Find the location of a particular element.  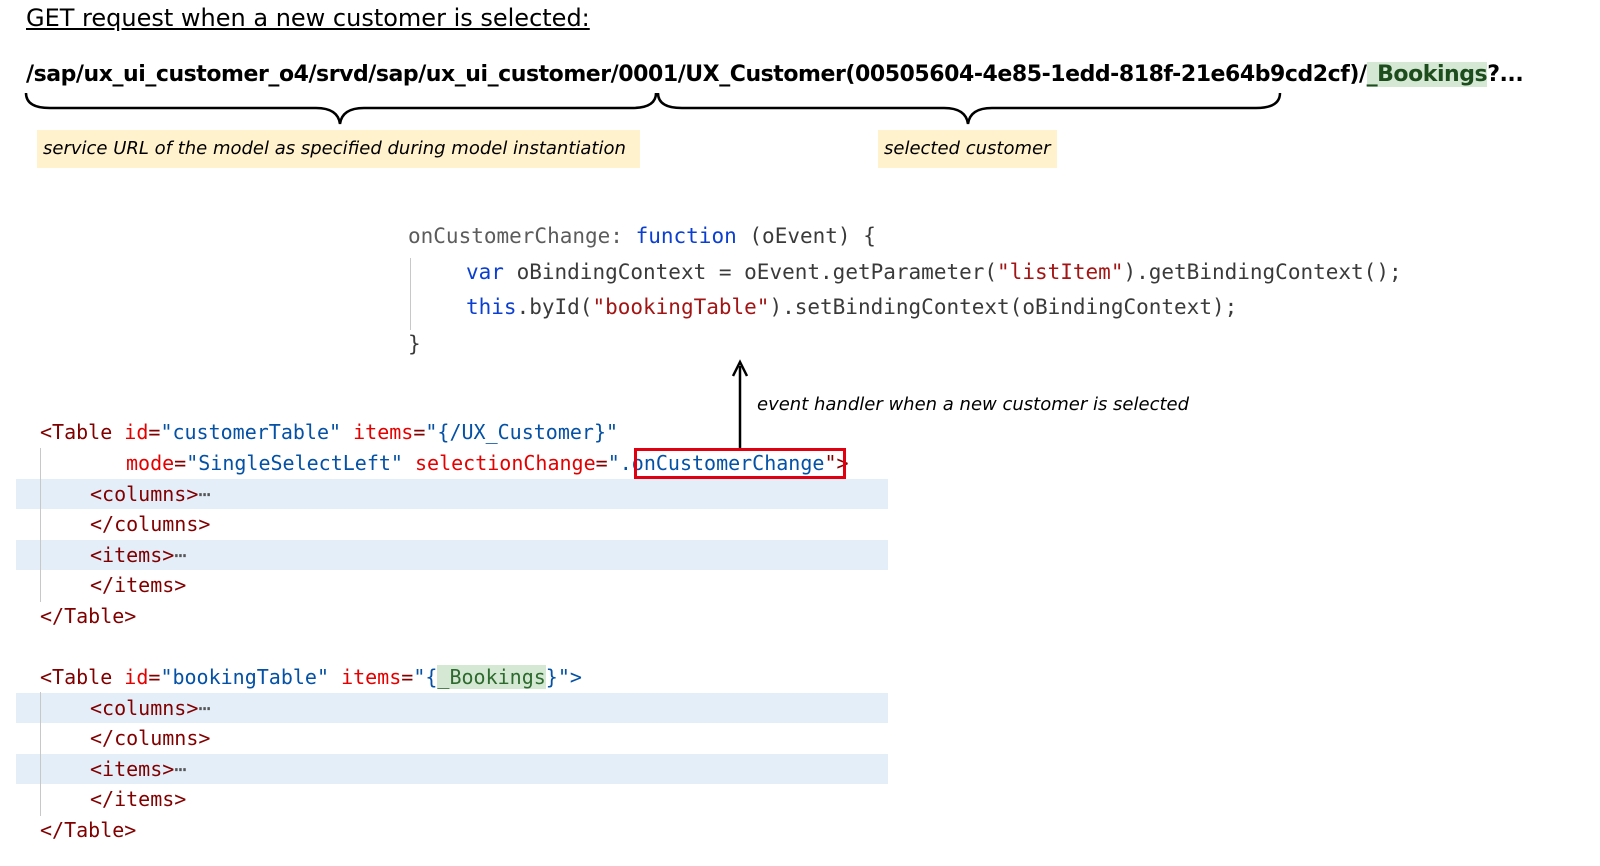

customer-table-close-line: </Table> is located at coordinates (88, 616).